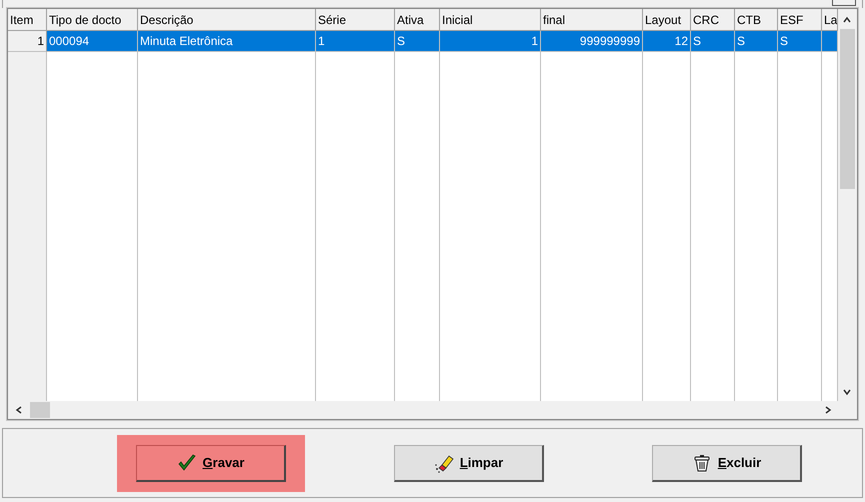 This screenshot has height=502, width=865. What do you see at coordinates (227, 41) in the screenshot?
I see `table-cell: Minuta Eletrônica` at bounding box center [227, 41].